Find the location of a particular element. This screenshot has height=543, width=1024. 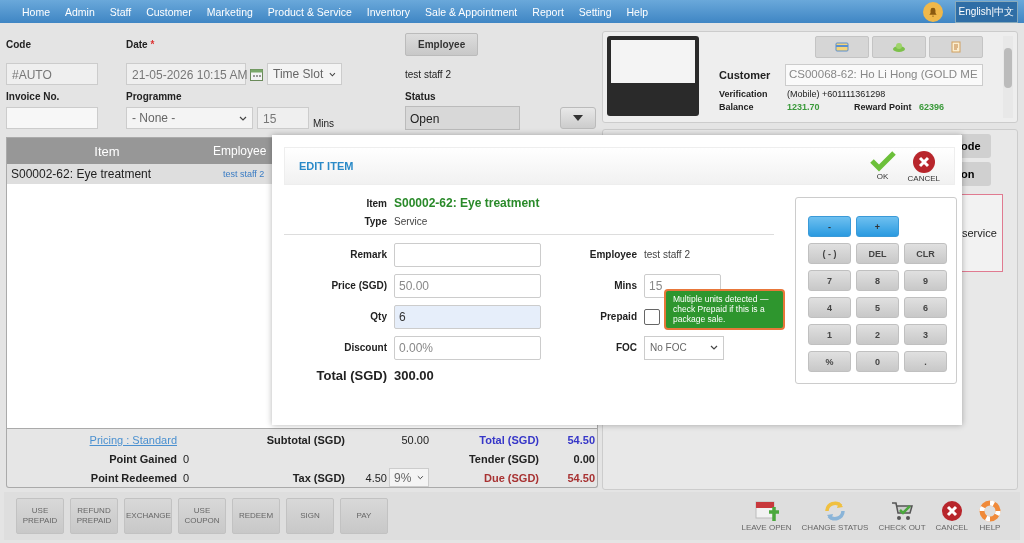

side-button: on is located at coordinates (976, 174).